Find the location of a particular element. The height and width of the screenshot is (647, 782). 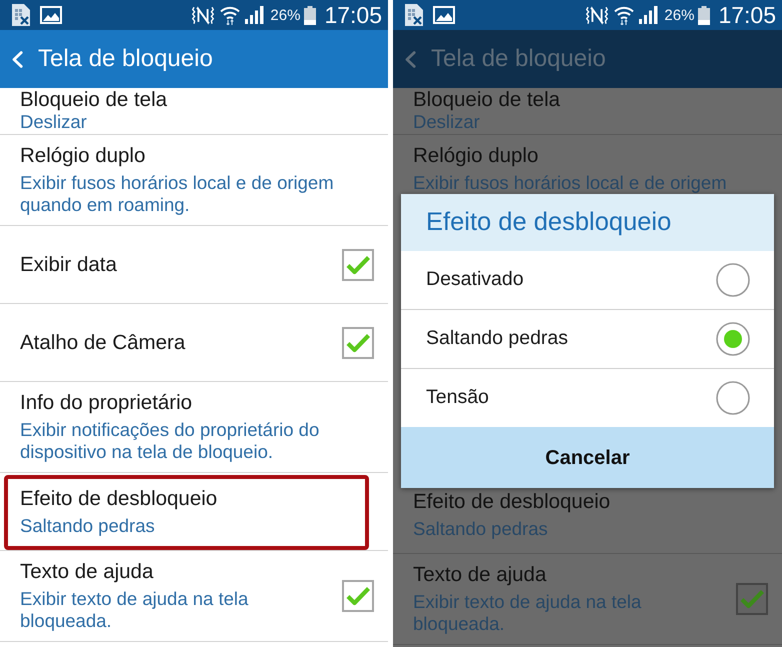

setting-title: Texto de ajuda is located at coordinates (87, 572).